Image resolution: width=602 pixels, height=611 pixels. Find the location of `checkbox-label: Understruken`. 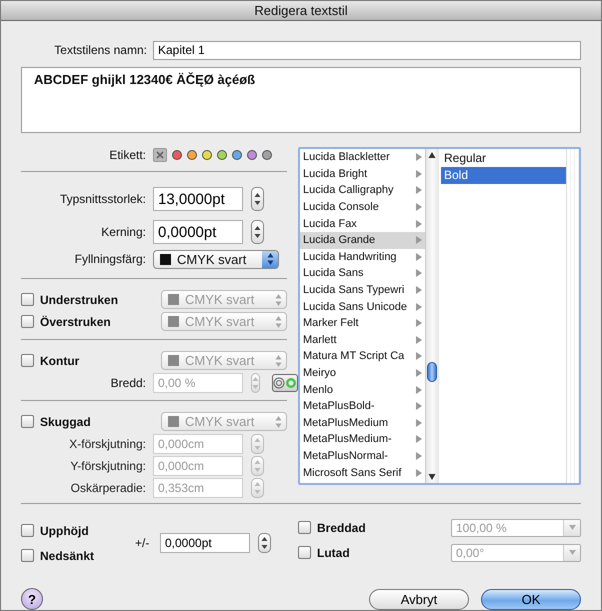

checkbox-label: Understruken is located at coordinates (79, 299).